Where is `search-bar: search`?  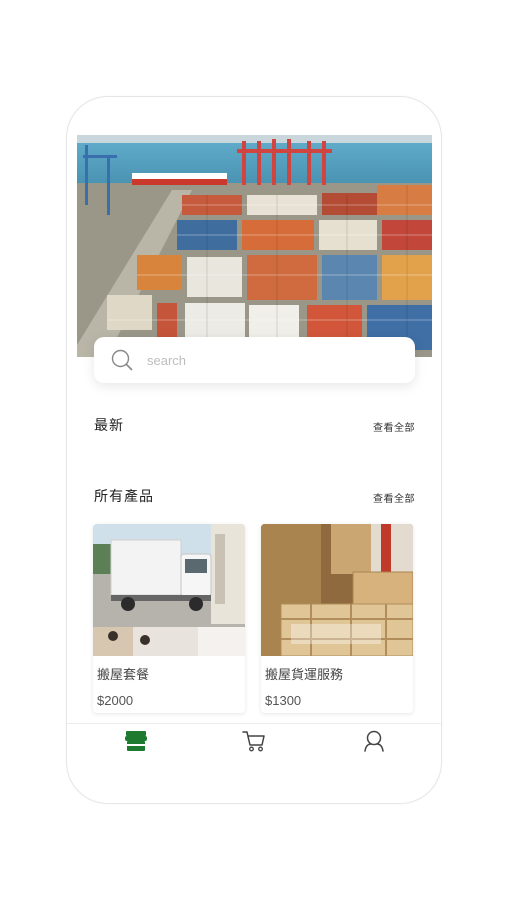
search-bar: search is located at coordinates (254, 360).